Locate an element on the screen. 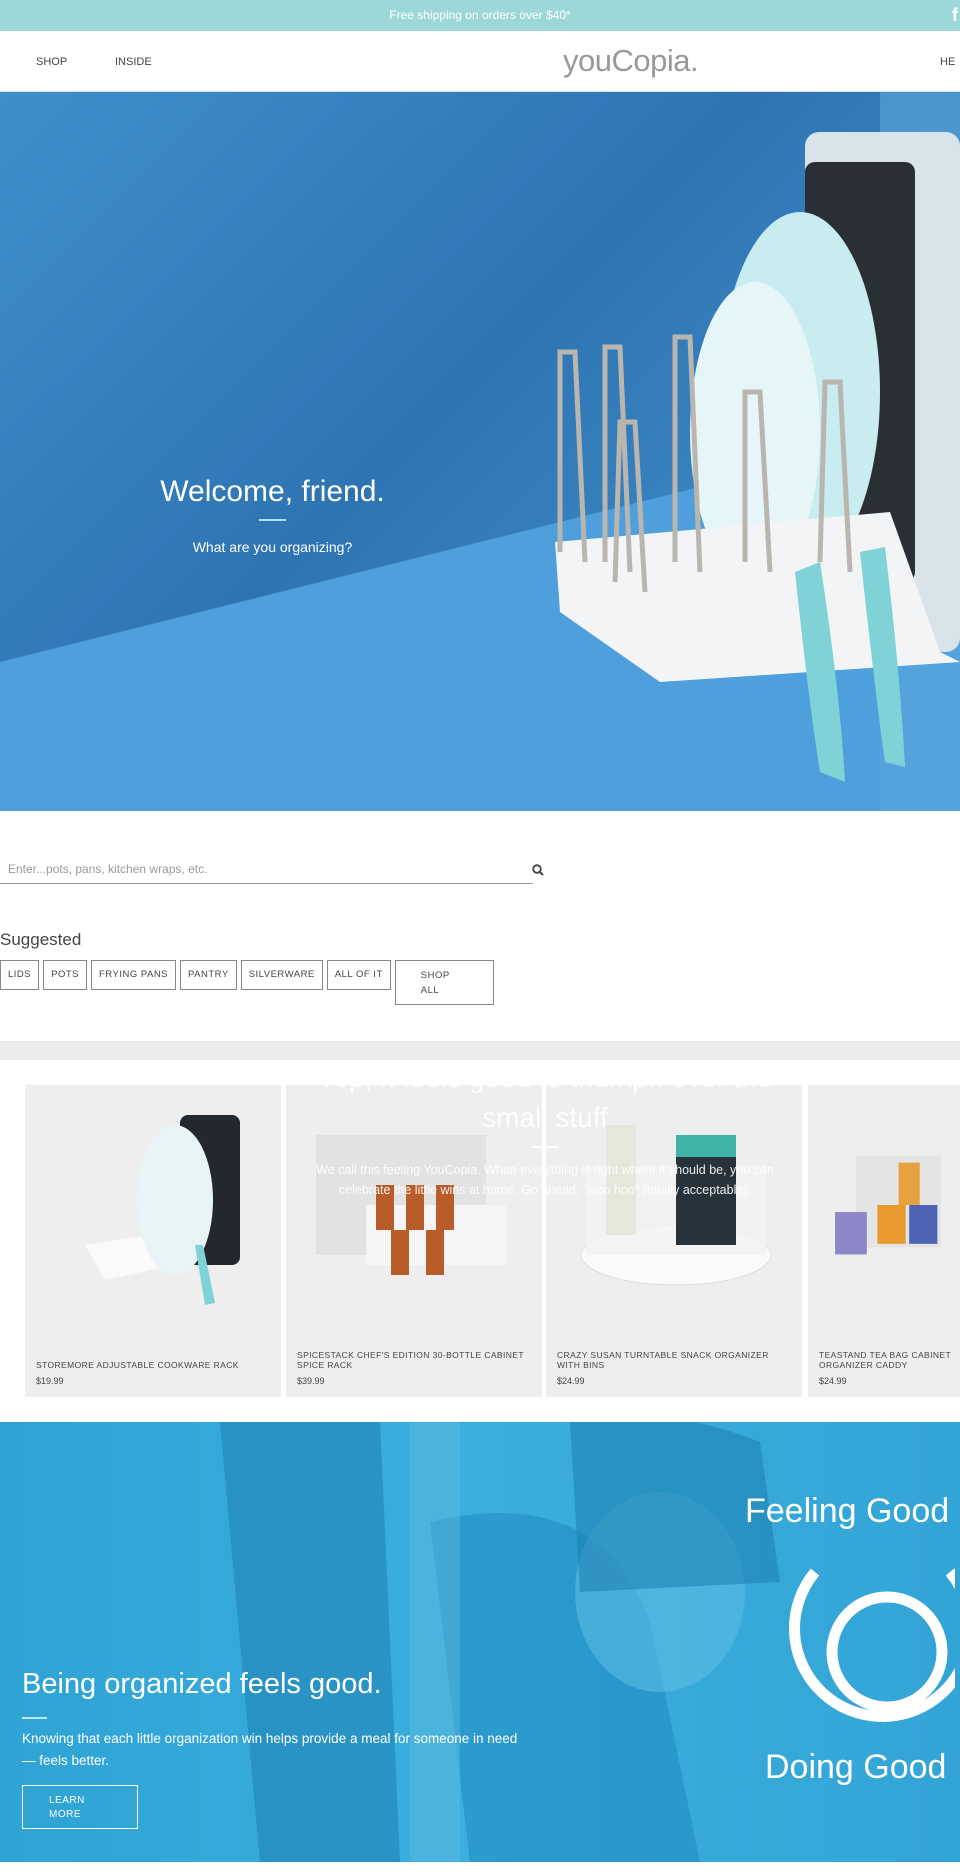  chip-frying-pans: FRYING PANS is located at coordinates (134, 975).